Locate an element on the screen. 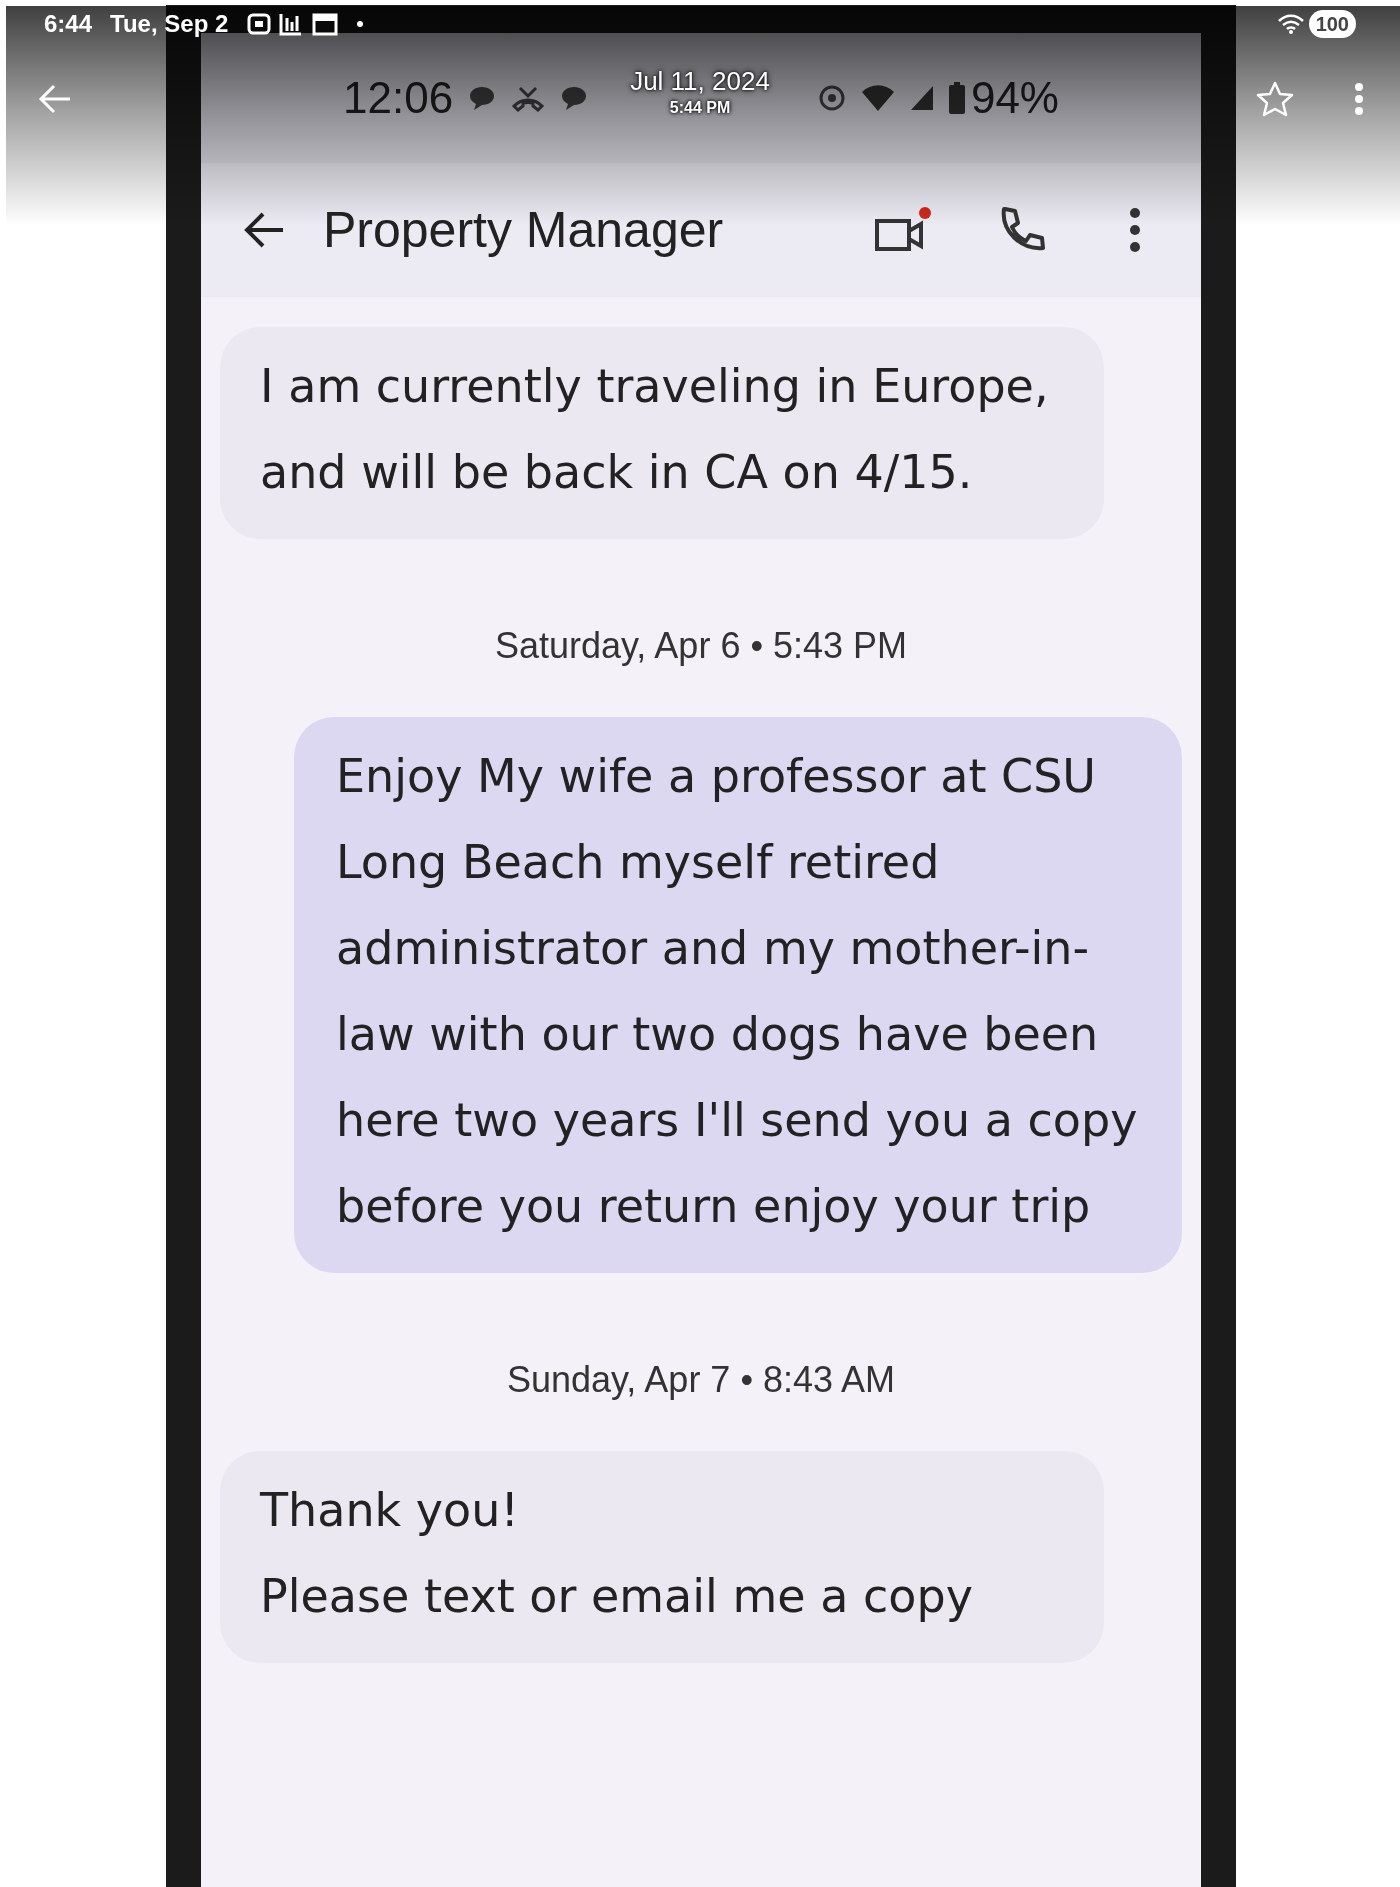 The image size is (1400, 1887). received-message: I am currently traveling in Europe, and will be back in CA on 4/15. is located at coordinates (662, 433).